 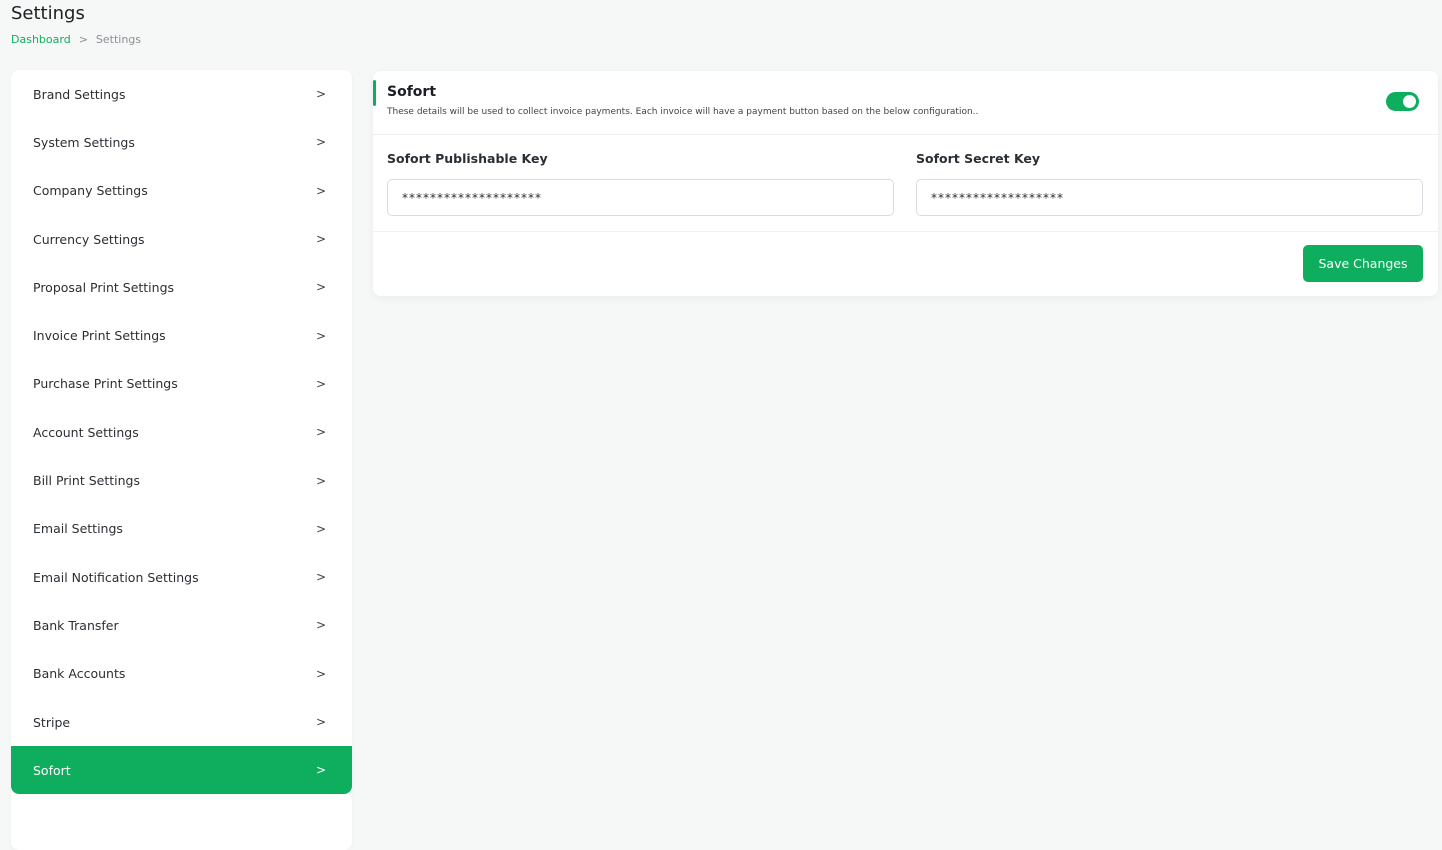 I want to click on publishable-key-input, so click(x=640, y=197).